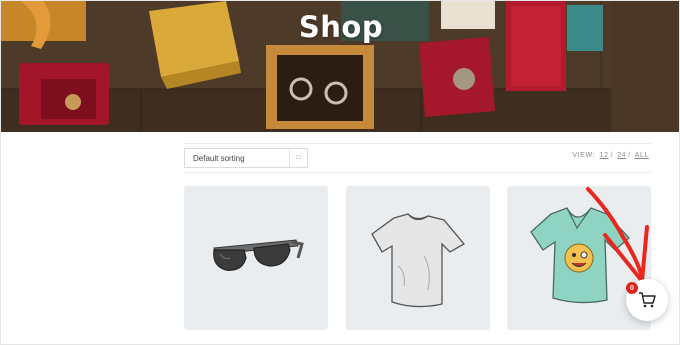 This screenshot has height=345, width=680. Describe the element at coordinates (246, 158) in the screenshot. I see `sort-dropdown: Default sorting □` at that location.